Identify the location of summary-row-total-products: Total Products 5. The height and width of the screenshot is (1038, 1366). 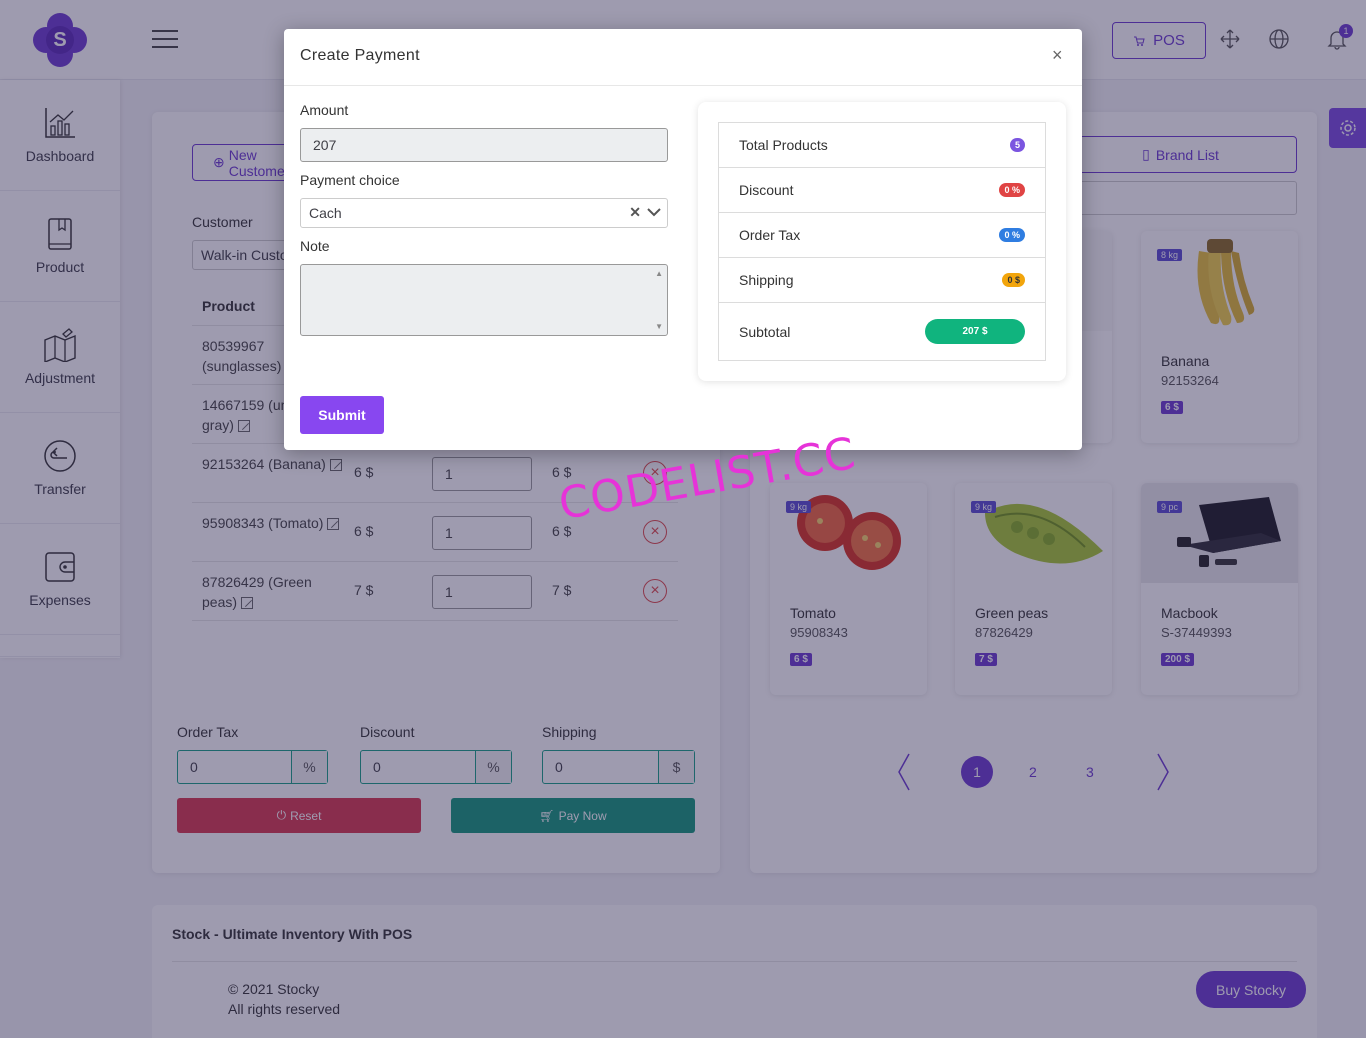
(882, 145).